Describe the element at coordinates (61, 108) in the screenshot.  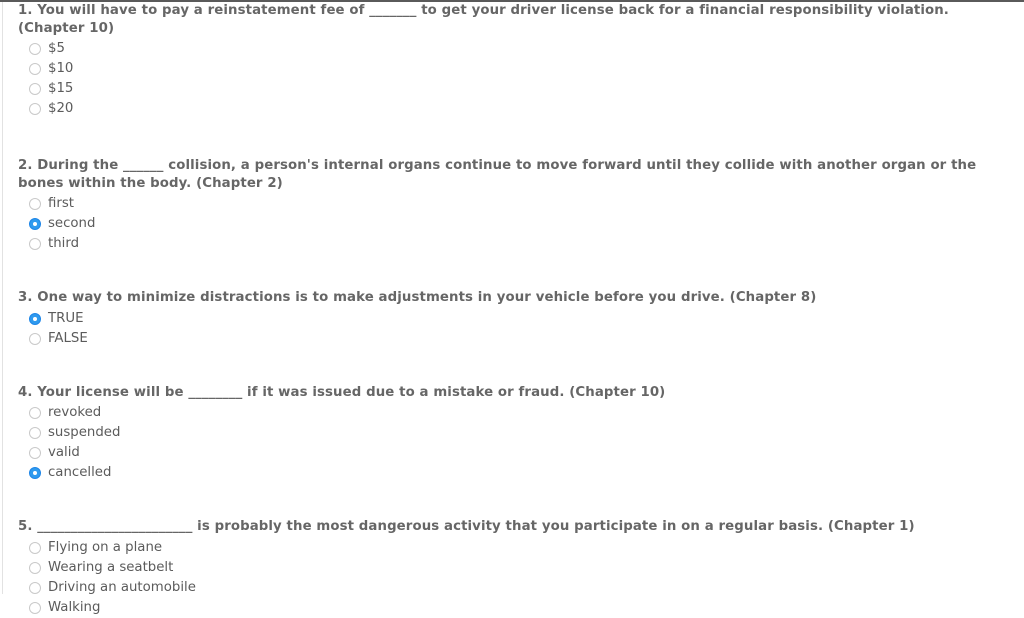
I see `option-label: $20` at that location.